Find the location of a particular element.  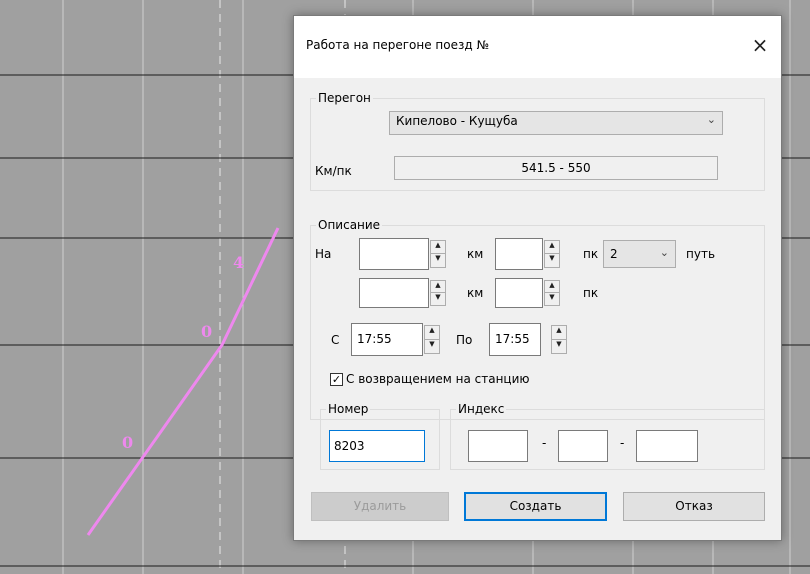

cancel-button: Отказ is located at coordinates (694, 506).